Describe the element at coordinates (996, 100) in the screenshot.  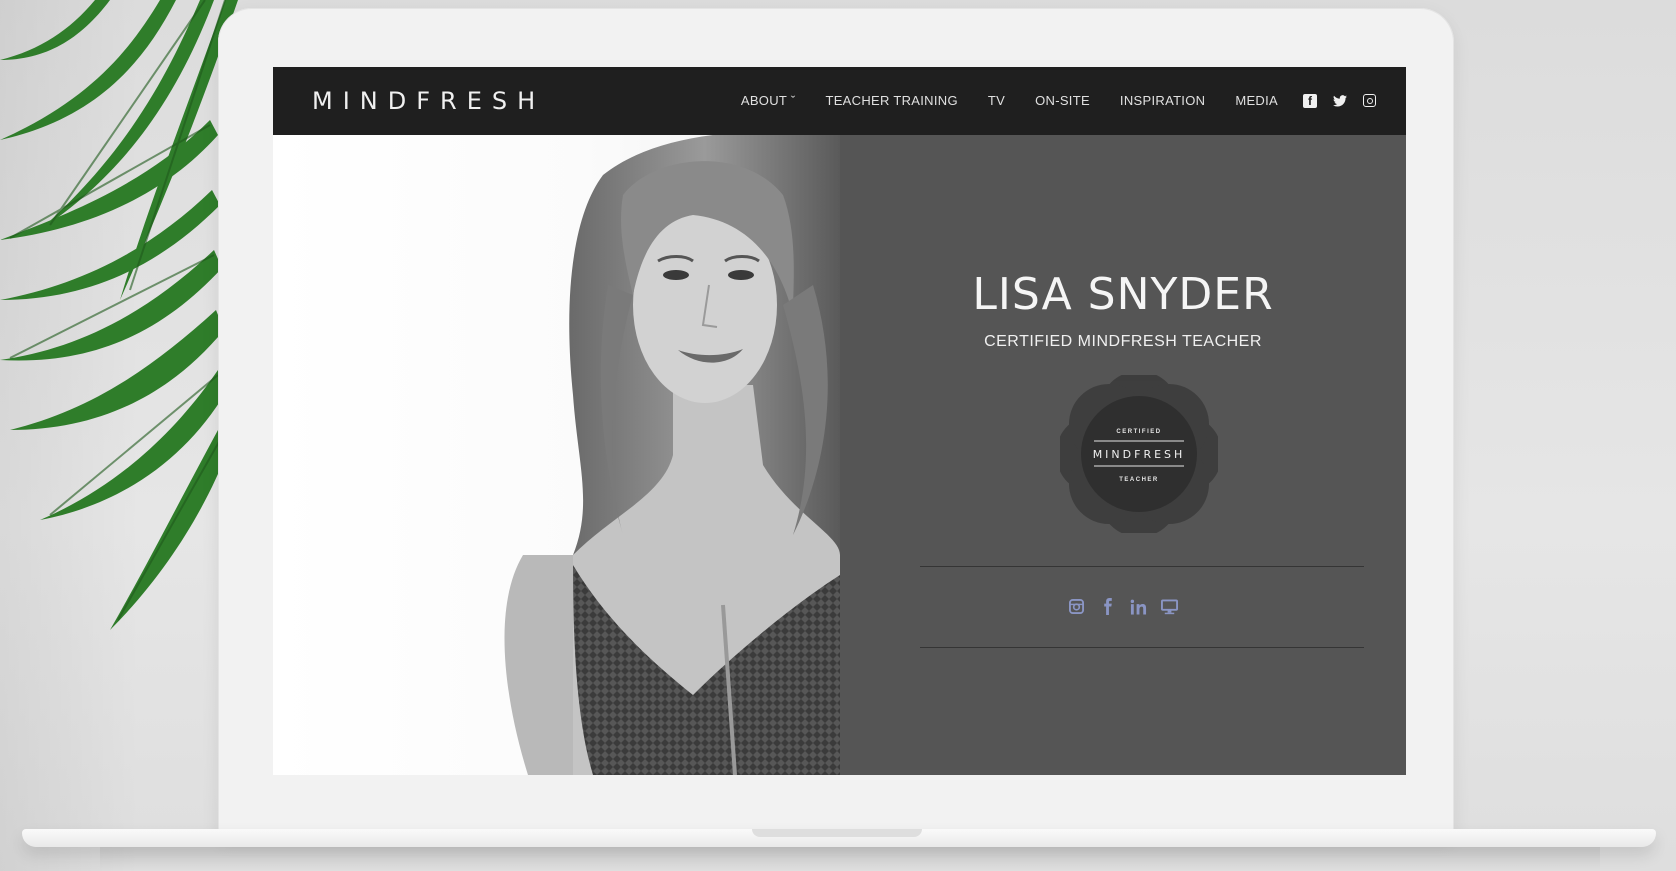
I see `nav-tv: TV` at that location.